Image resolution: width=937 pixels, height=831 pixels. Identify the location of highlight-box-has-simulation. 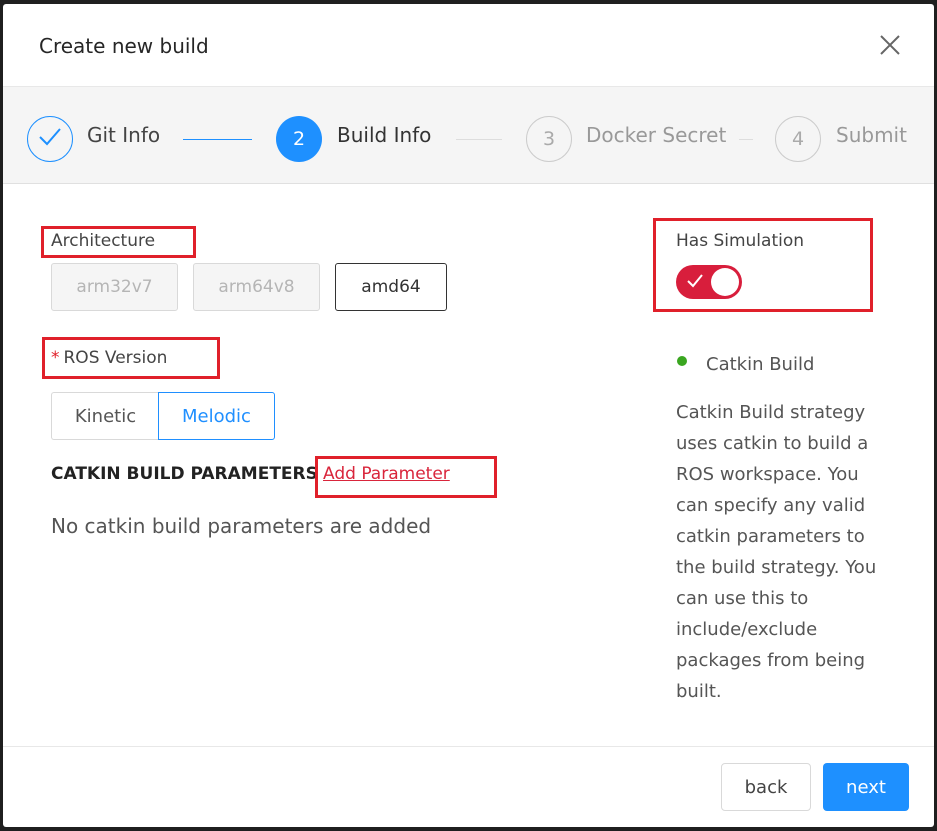
(763, 265).